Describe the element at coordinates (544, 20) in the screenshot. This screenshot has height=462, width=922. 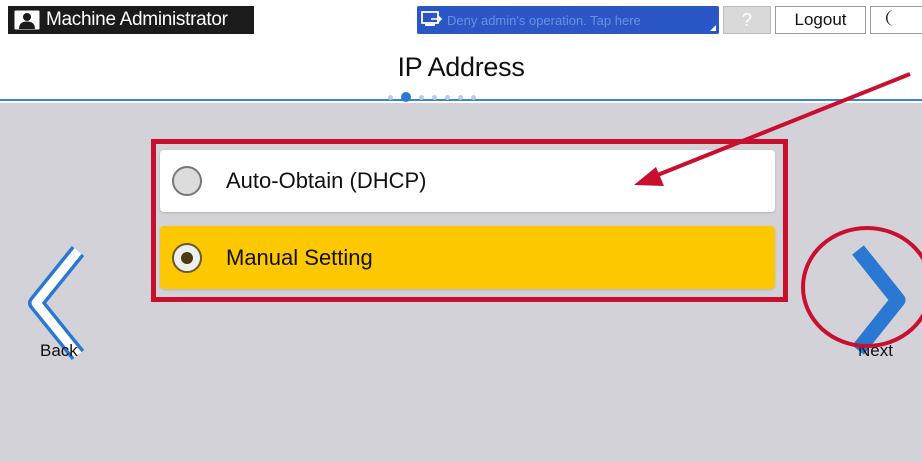
I see `deny-admin-operation-text: Deny admin's operation. Tap here` at that location.